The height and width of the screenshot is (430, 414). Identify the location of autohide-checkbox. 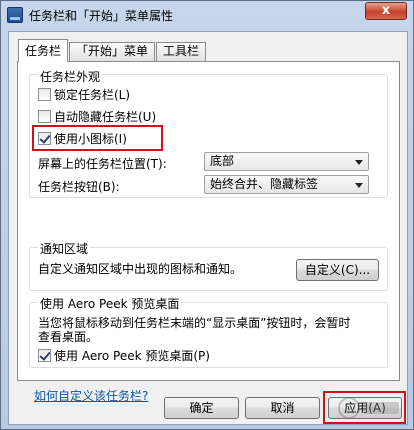
(44, 116).